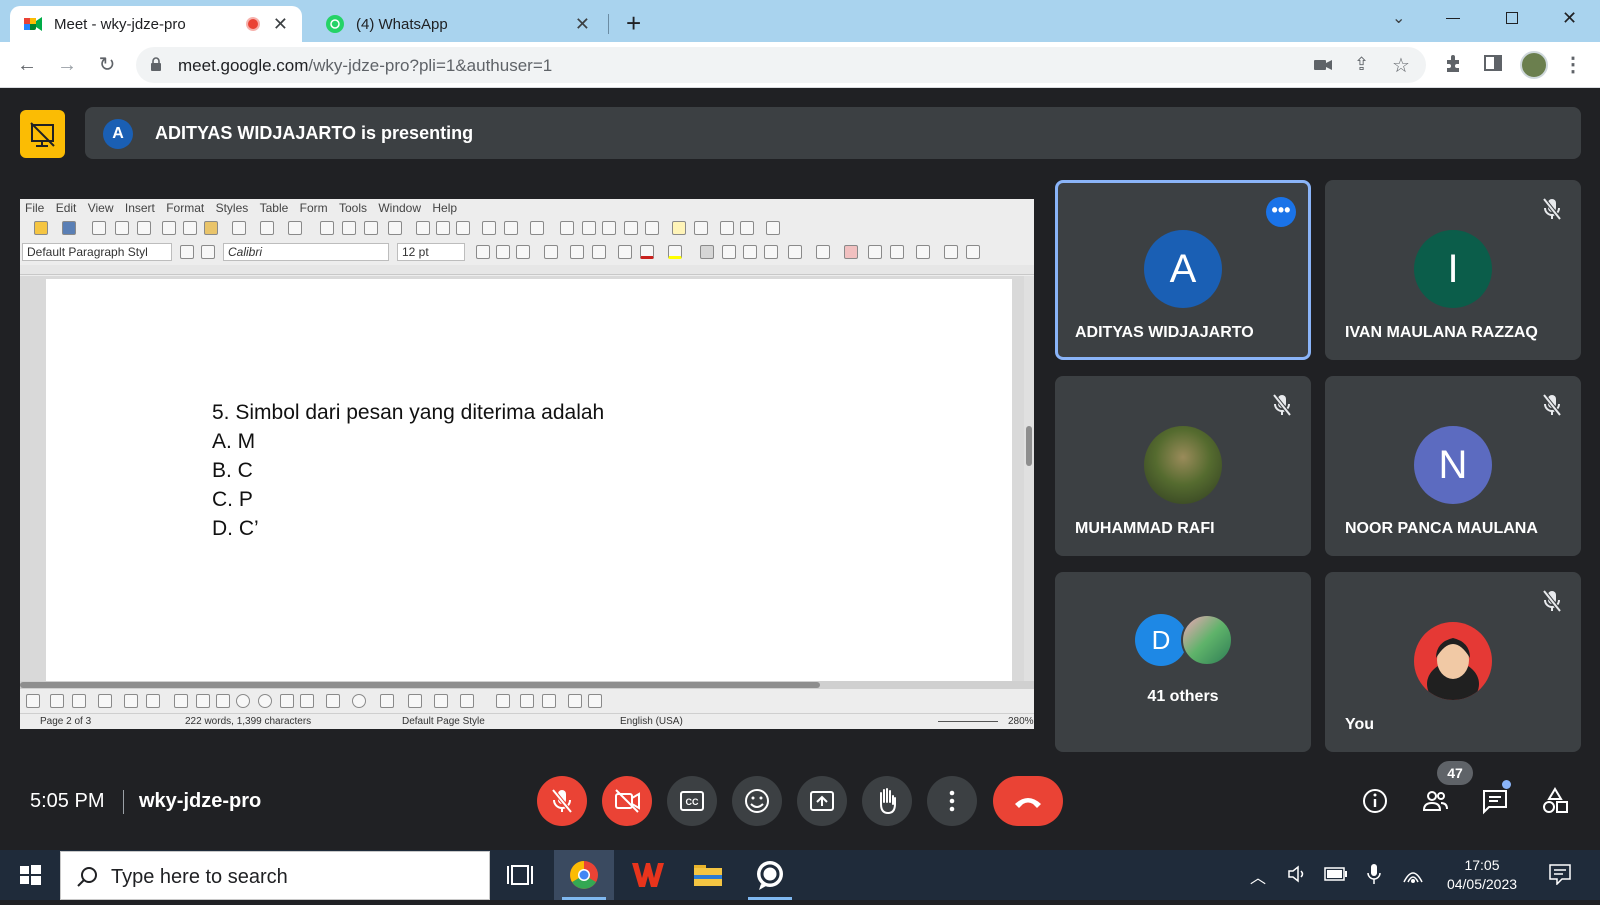 The height and width of the screenshot is (905, 1600). Describe the element at coordinates (131, 701) in the screenshot. I see `polygon-icon` at that location.